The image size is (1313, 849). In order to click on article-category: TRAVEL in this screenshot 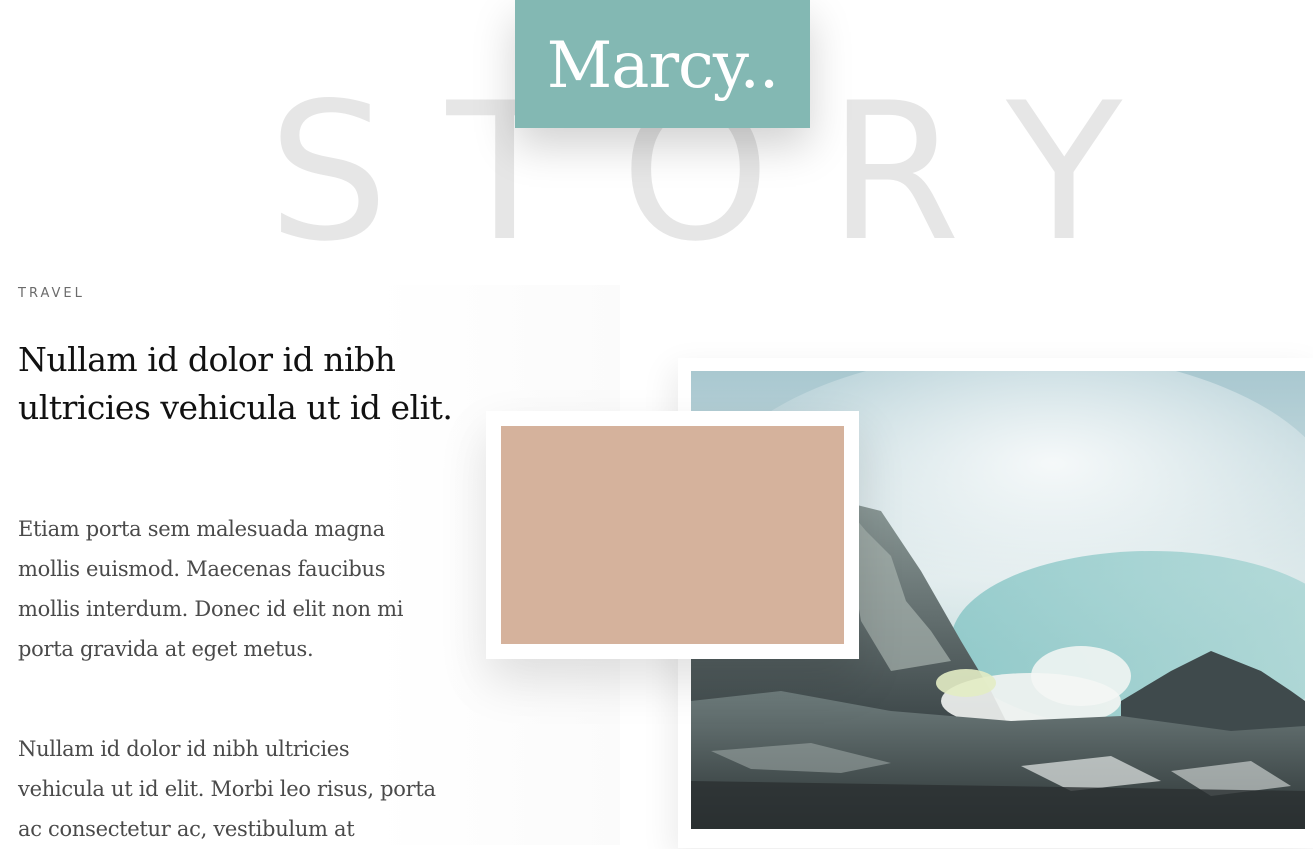, I will do `click(51, 293)`.